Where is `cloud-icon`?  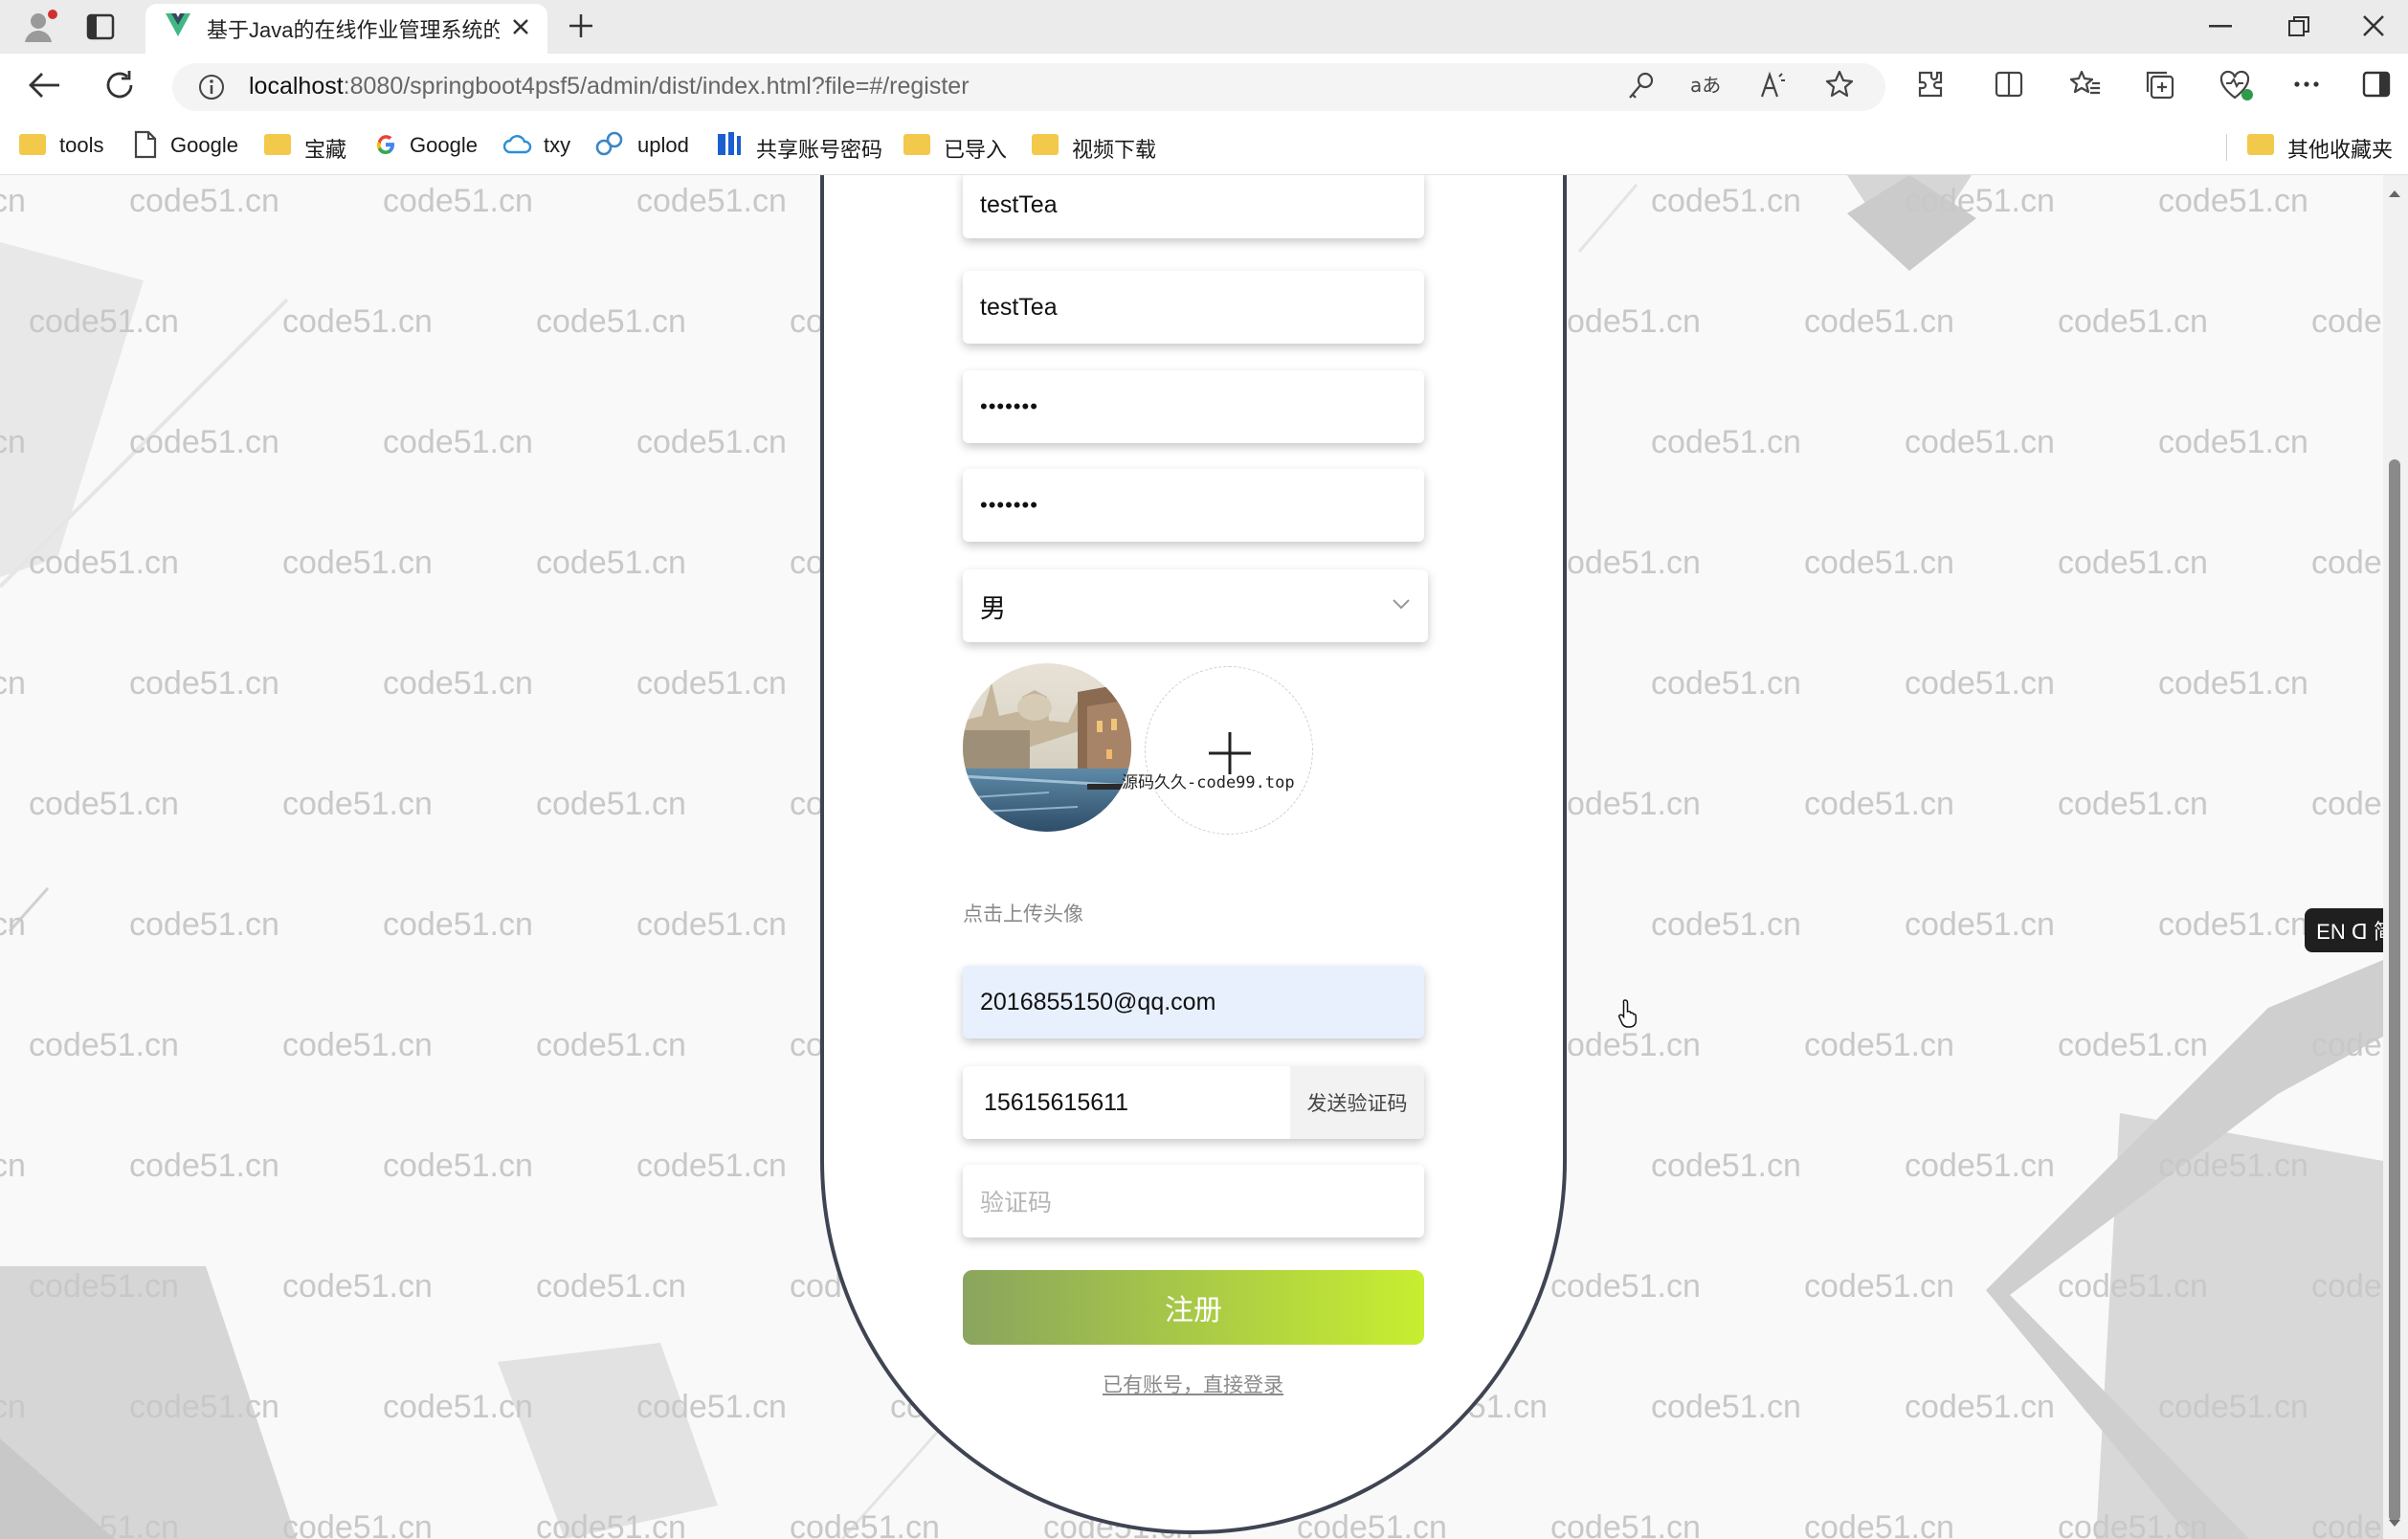
cloud-icon is located at coordinates (517, 143).